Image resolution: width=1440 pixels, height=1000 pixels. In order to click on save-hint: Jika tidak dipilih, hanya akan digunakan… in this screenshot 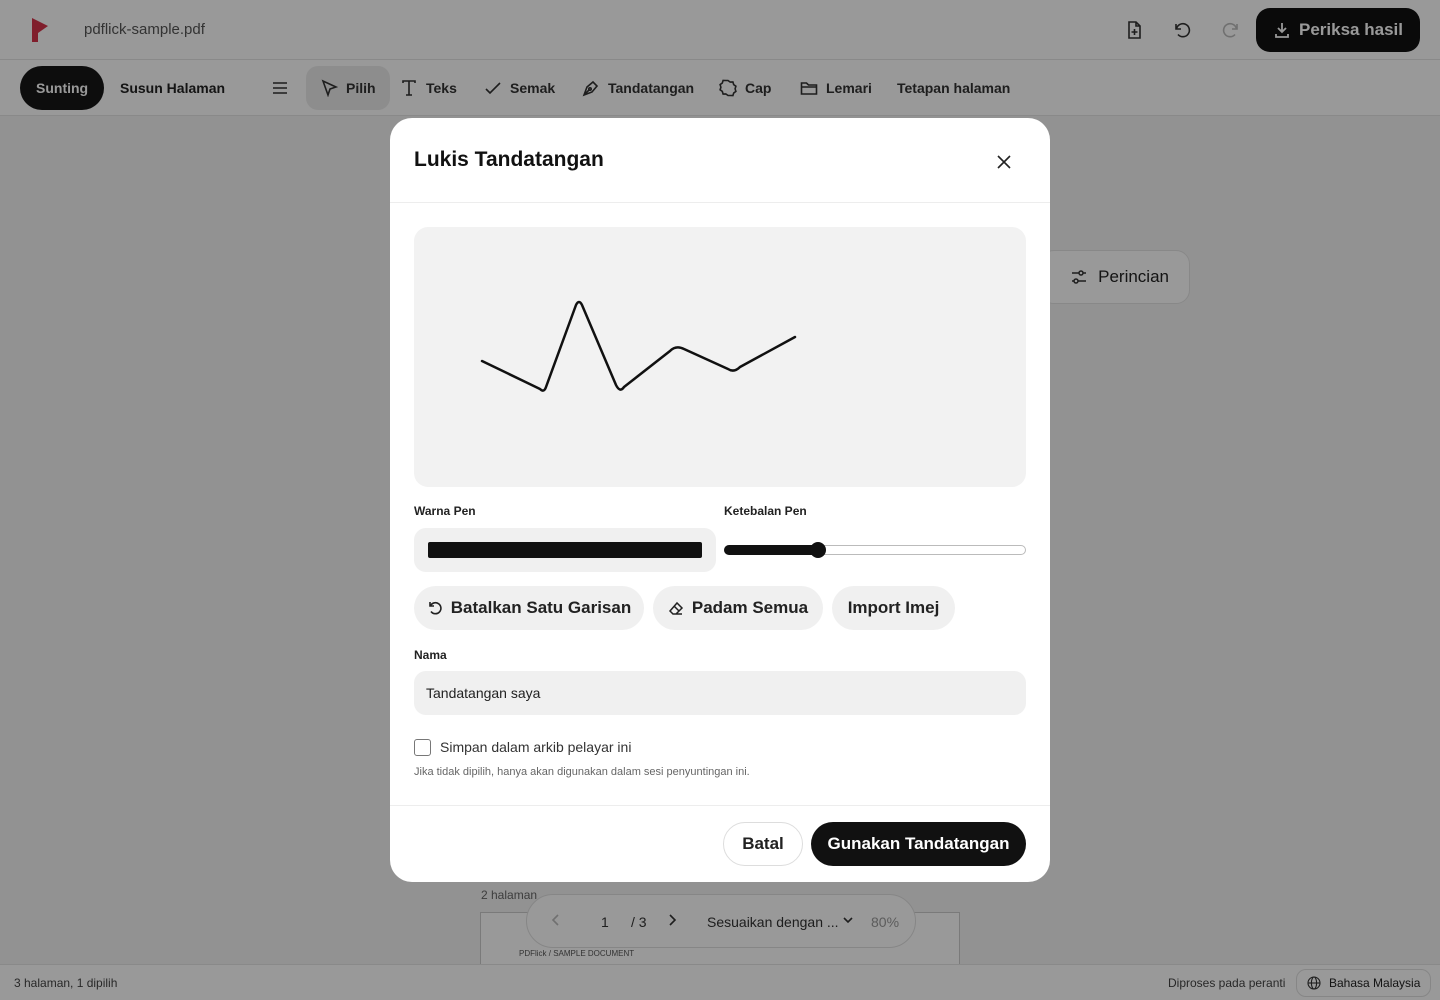, I will do `click(582, 772)`.